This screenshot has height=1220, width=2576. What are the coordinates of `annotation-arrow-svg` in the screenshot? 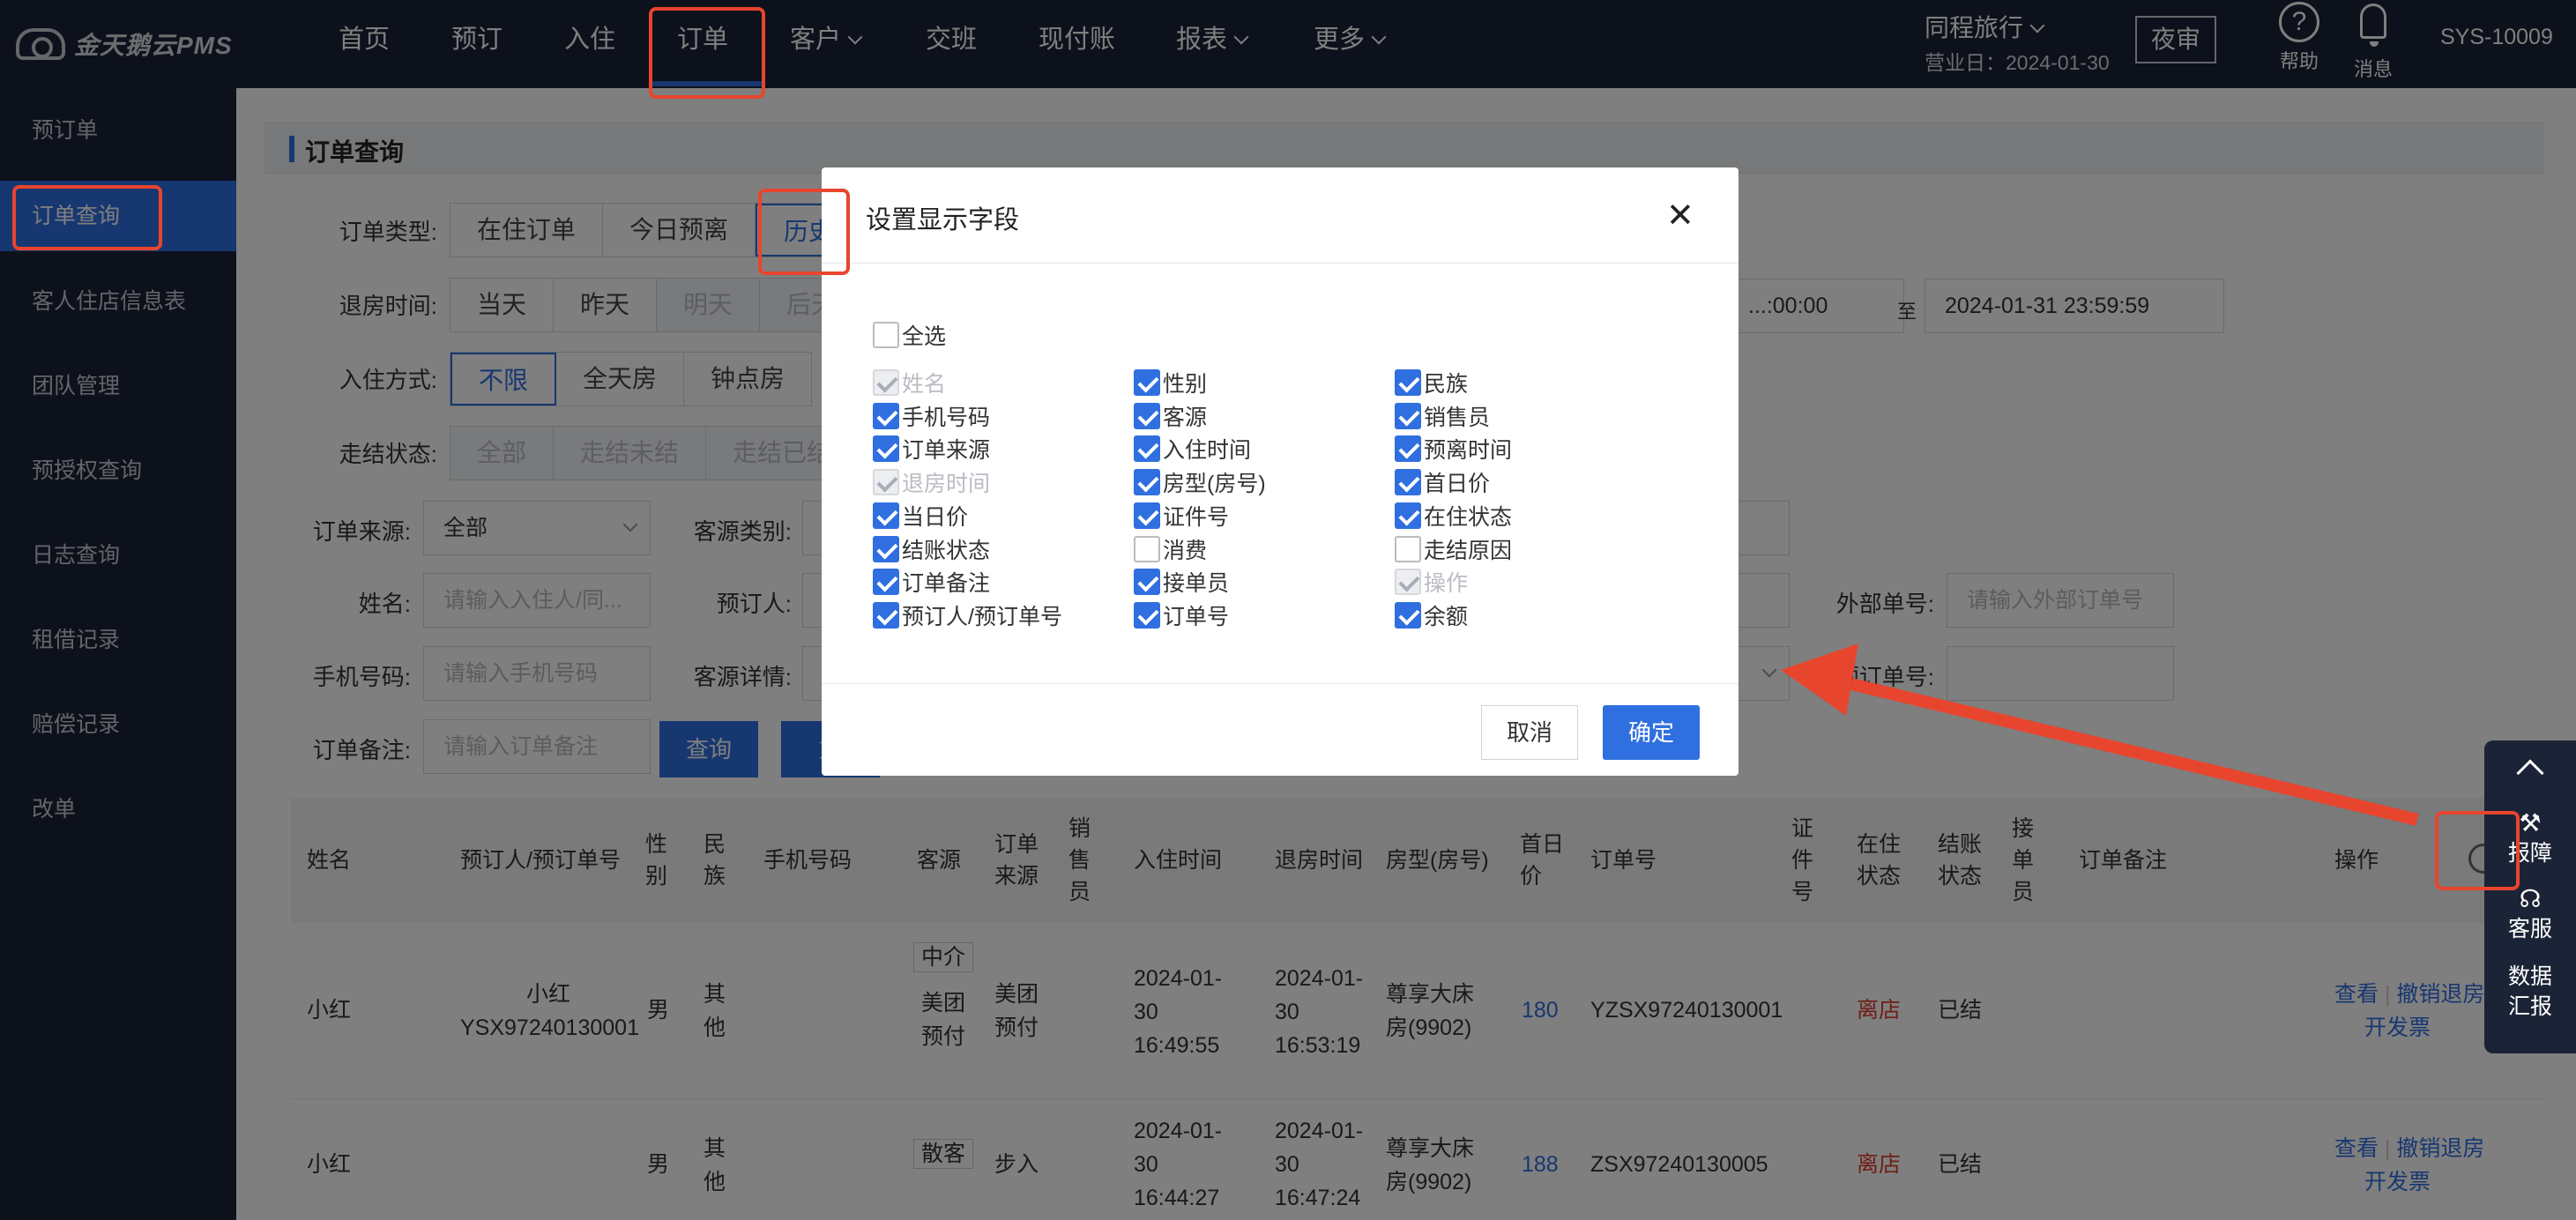 It's located at (2100, 735).